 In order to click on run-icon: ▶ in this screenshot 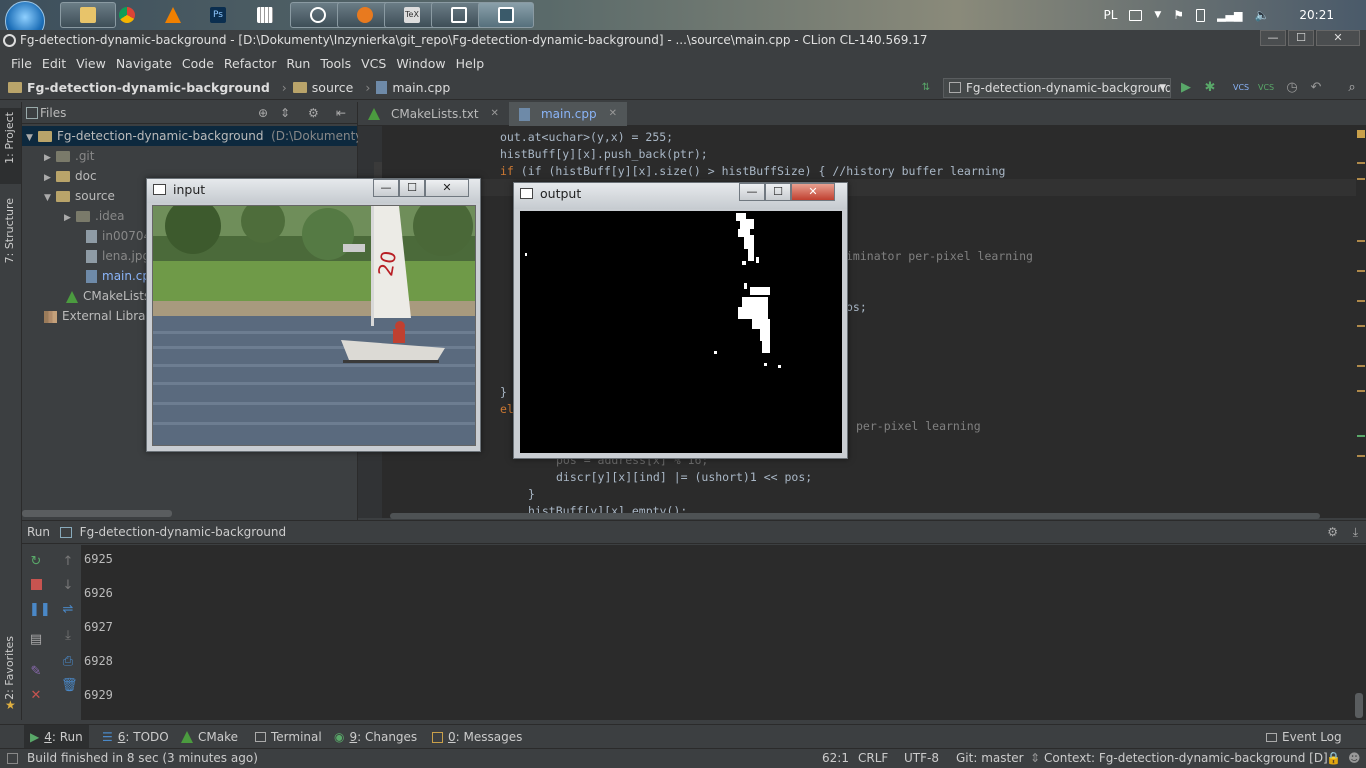, I will do `click(1186, 88)`.